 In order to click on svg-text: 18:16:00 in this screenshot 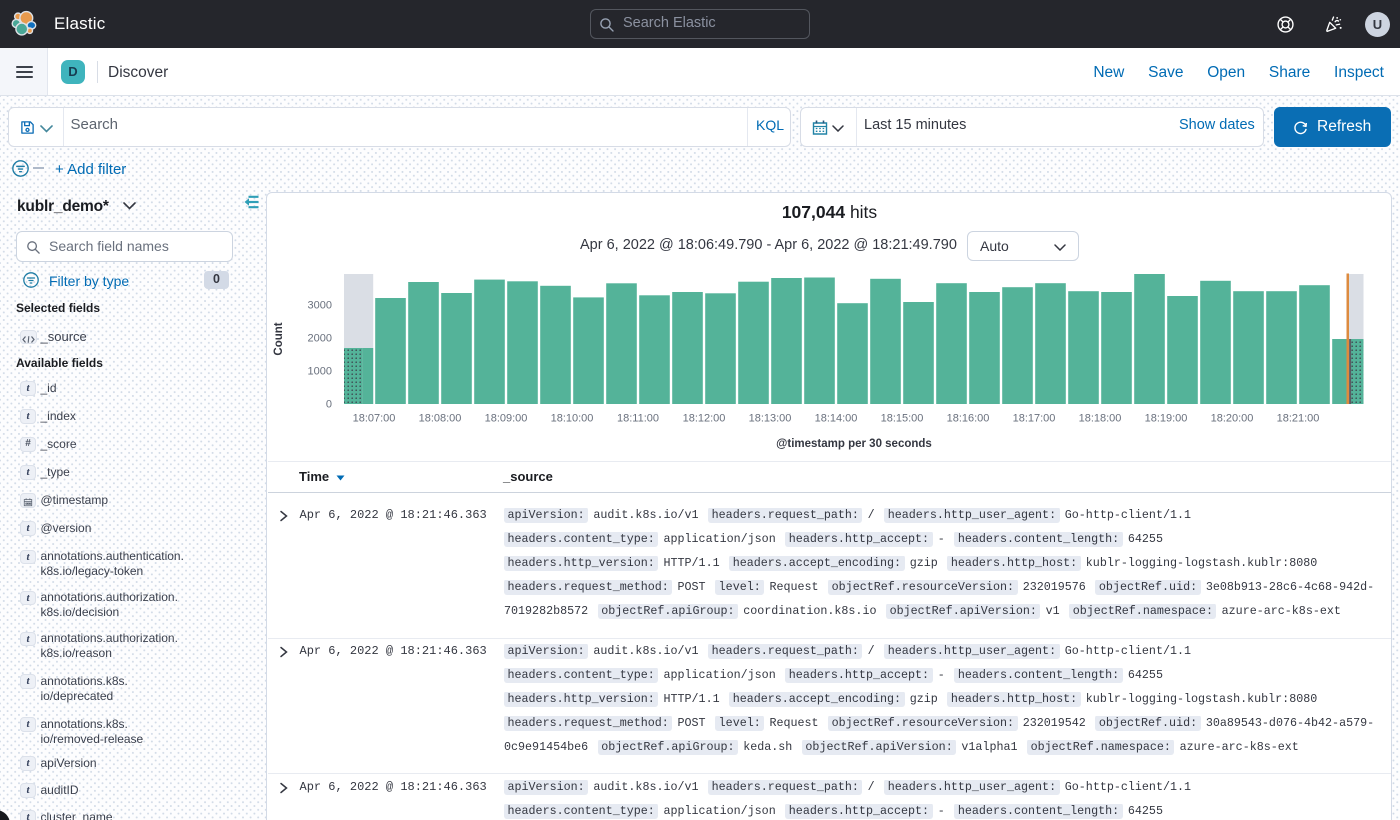, I will do `click(968, 419)`.